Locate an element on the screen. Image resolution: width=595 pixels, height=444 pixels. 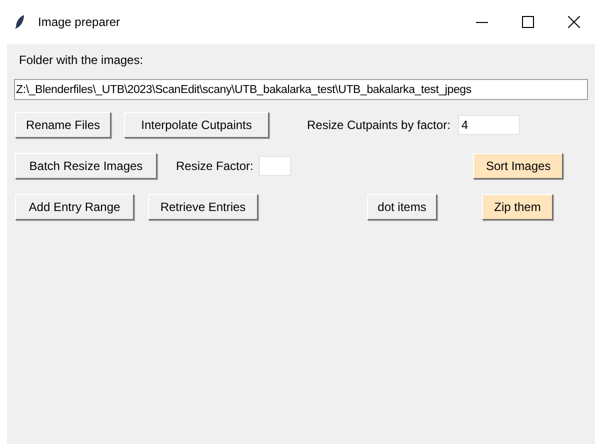
folder-path-field: Z:\_Blenderfiles\_UTB\2023\ScanEdit\scany\UTB_bakalarka_test\UTB_bakalarka_test_jpegs is located at coordinates (301, 89).